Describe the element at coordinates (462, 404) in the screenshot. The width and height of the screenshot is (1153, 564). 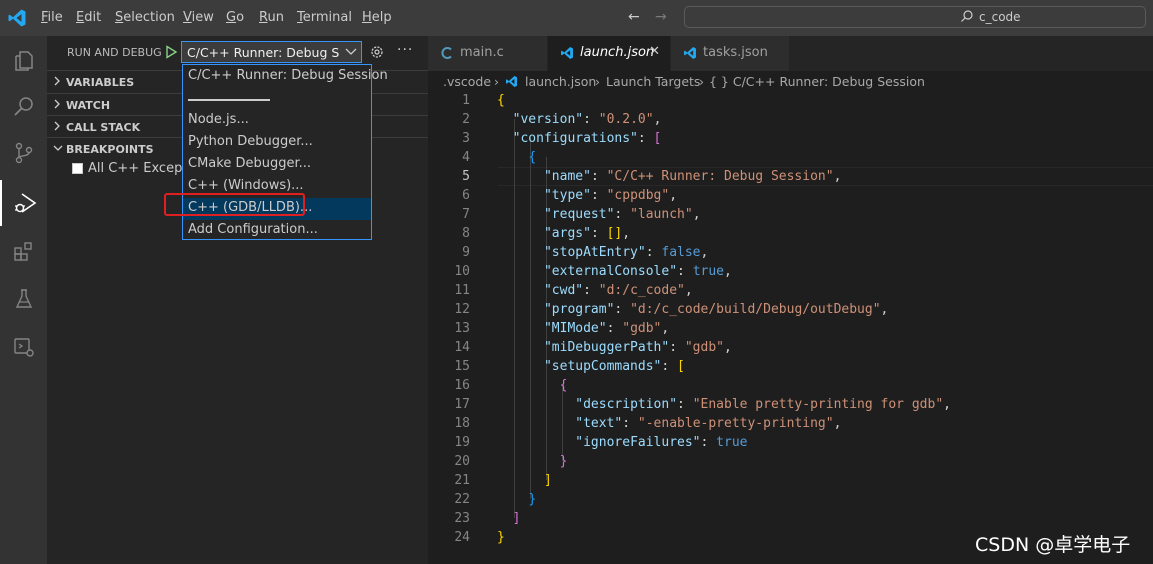
I see `line-number: 17` at that location.